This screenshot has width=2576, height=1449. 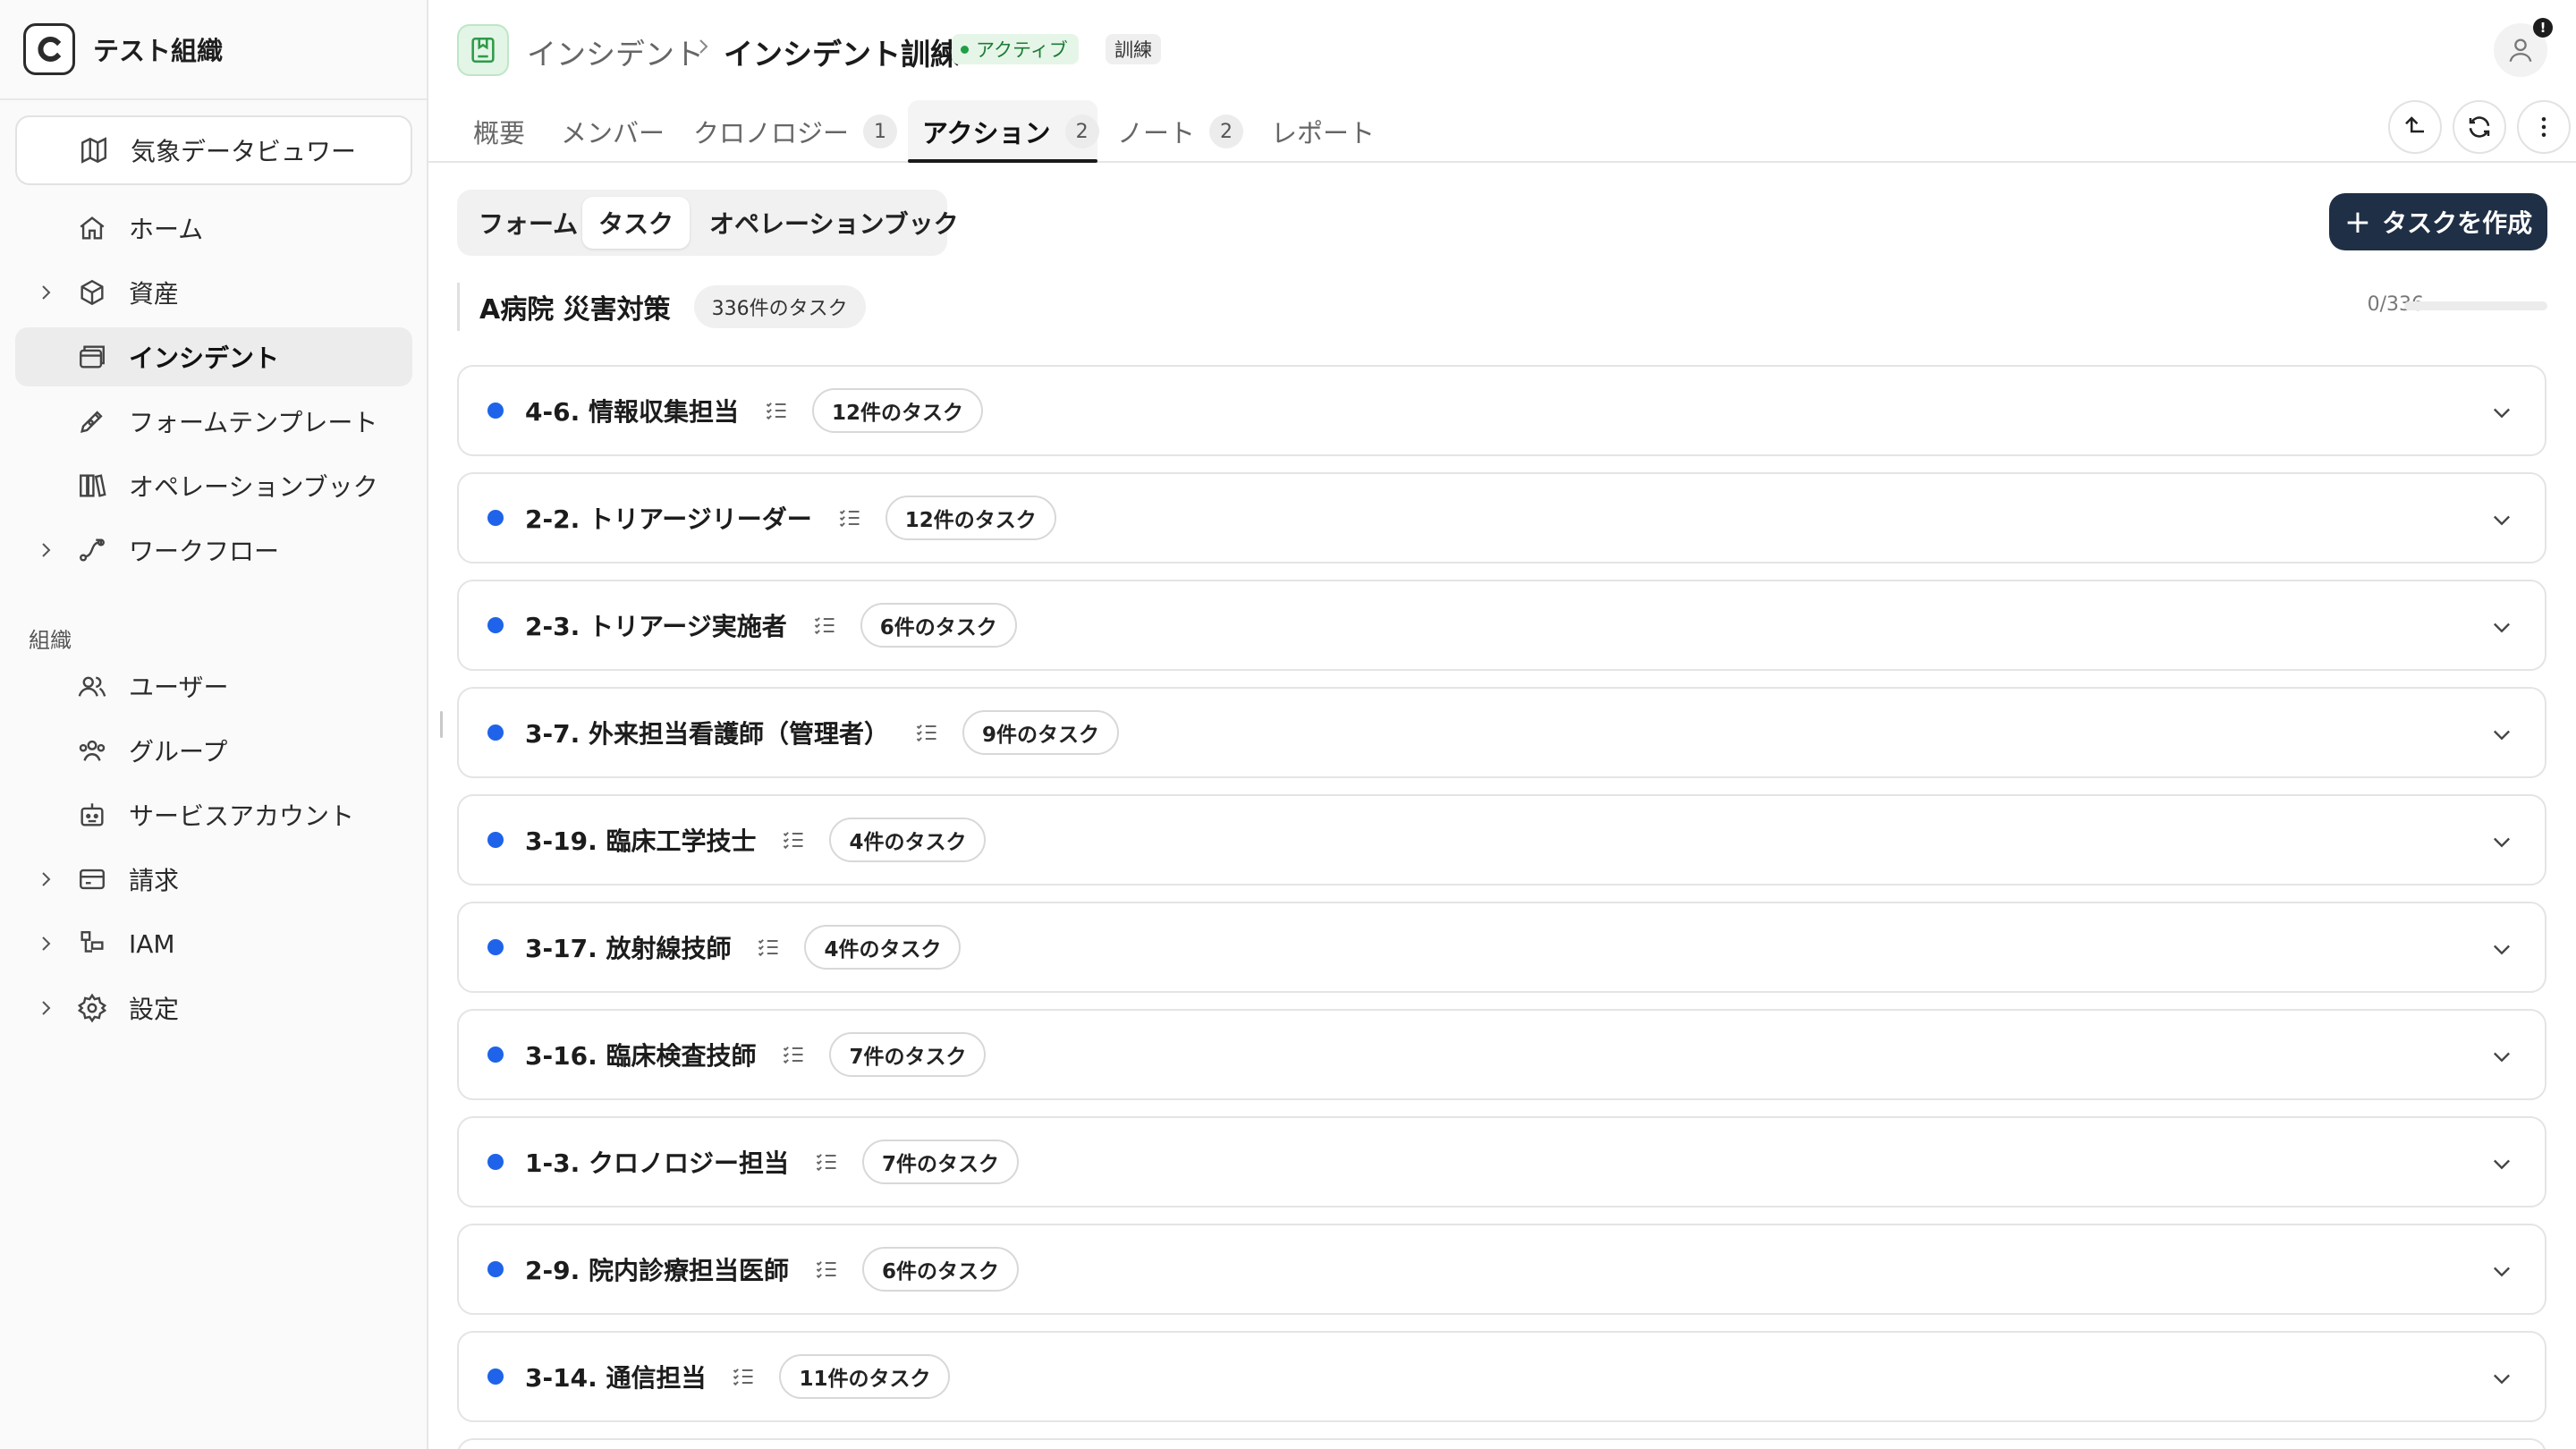 I want to click on sidebar-item-label: ワークフロー, so click(x=204, y=551).